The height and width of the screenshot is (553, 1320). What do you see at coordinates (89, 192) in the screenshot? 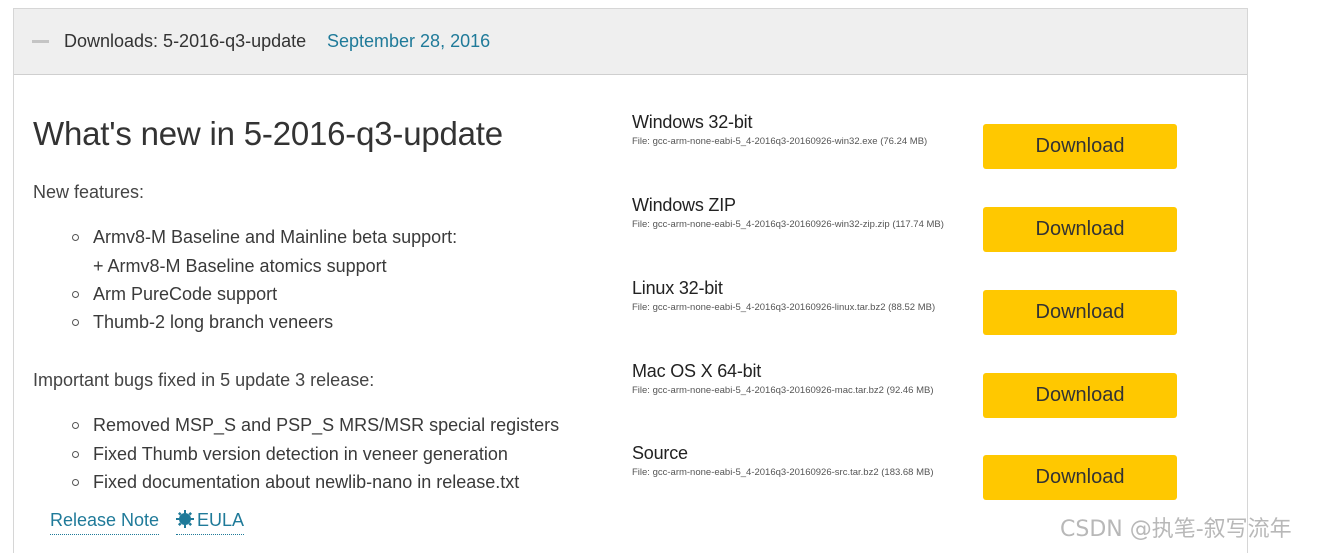
I see `features-heading: New features:` at bounding box center [89, 192].